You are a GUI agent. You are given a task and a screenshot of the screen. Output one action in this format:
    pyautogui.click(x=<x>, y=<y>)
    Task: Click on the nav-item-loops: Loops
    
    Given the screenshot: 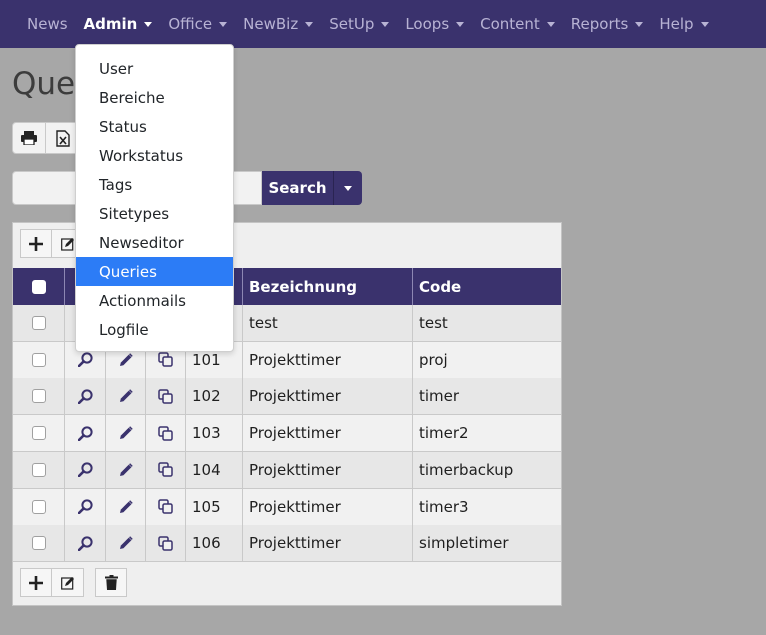 What is the action you would take?
    pyautogui.click(x=434, y=24)
    